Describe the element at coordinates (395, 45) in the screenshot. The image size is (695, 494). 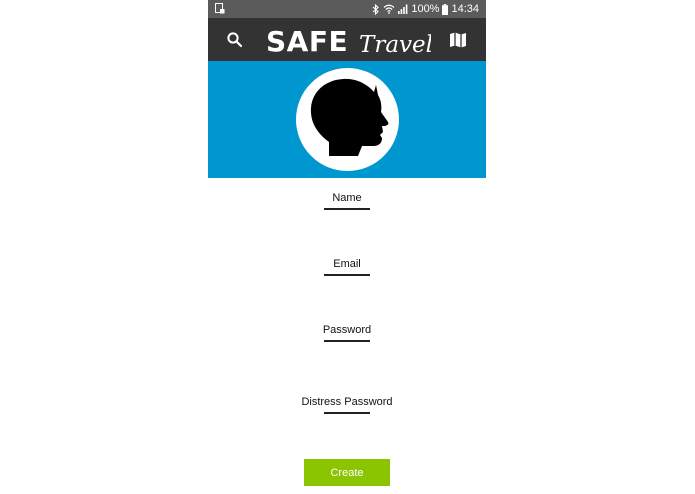
I see `logo-script-text: Travels` at that location.